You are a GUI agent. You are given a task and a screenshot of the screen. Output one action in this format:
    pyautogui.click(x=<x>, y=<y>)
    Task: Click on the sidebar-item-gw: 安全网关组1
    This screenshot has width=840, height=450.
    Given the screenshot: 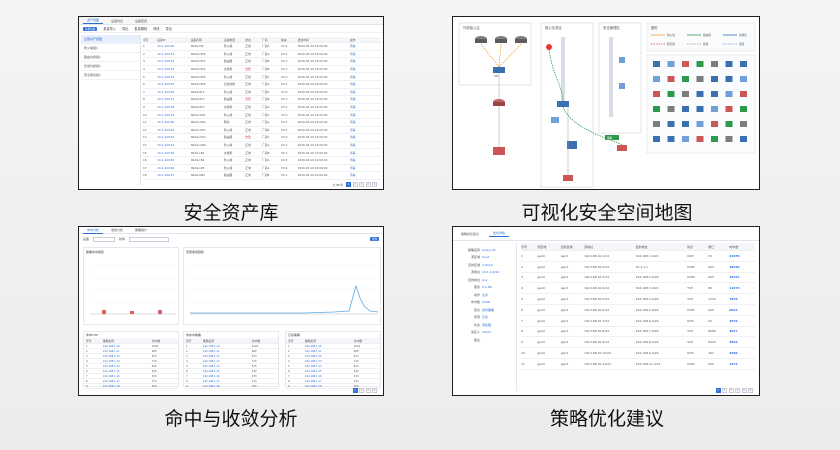 What is the action you would take?
    pyautogui.click(x=110, y=75)
    